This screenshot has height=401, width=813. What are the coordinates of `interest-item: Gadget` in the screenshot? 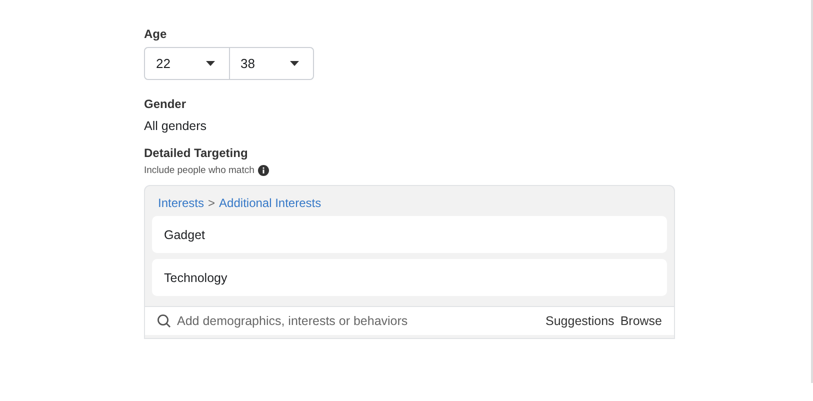 It's located at (409, 234).